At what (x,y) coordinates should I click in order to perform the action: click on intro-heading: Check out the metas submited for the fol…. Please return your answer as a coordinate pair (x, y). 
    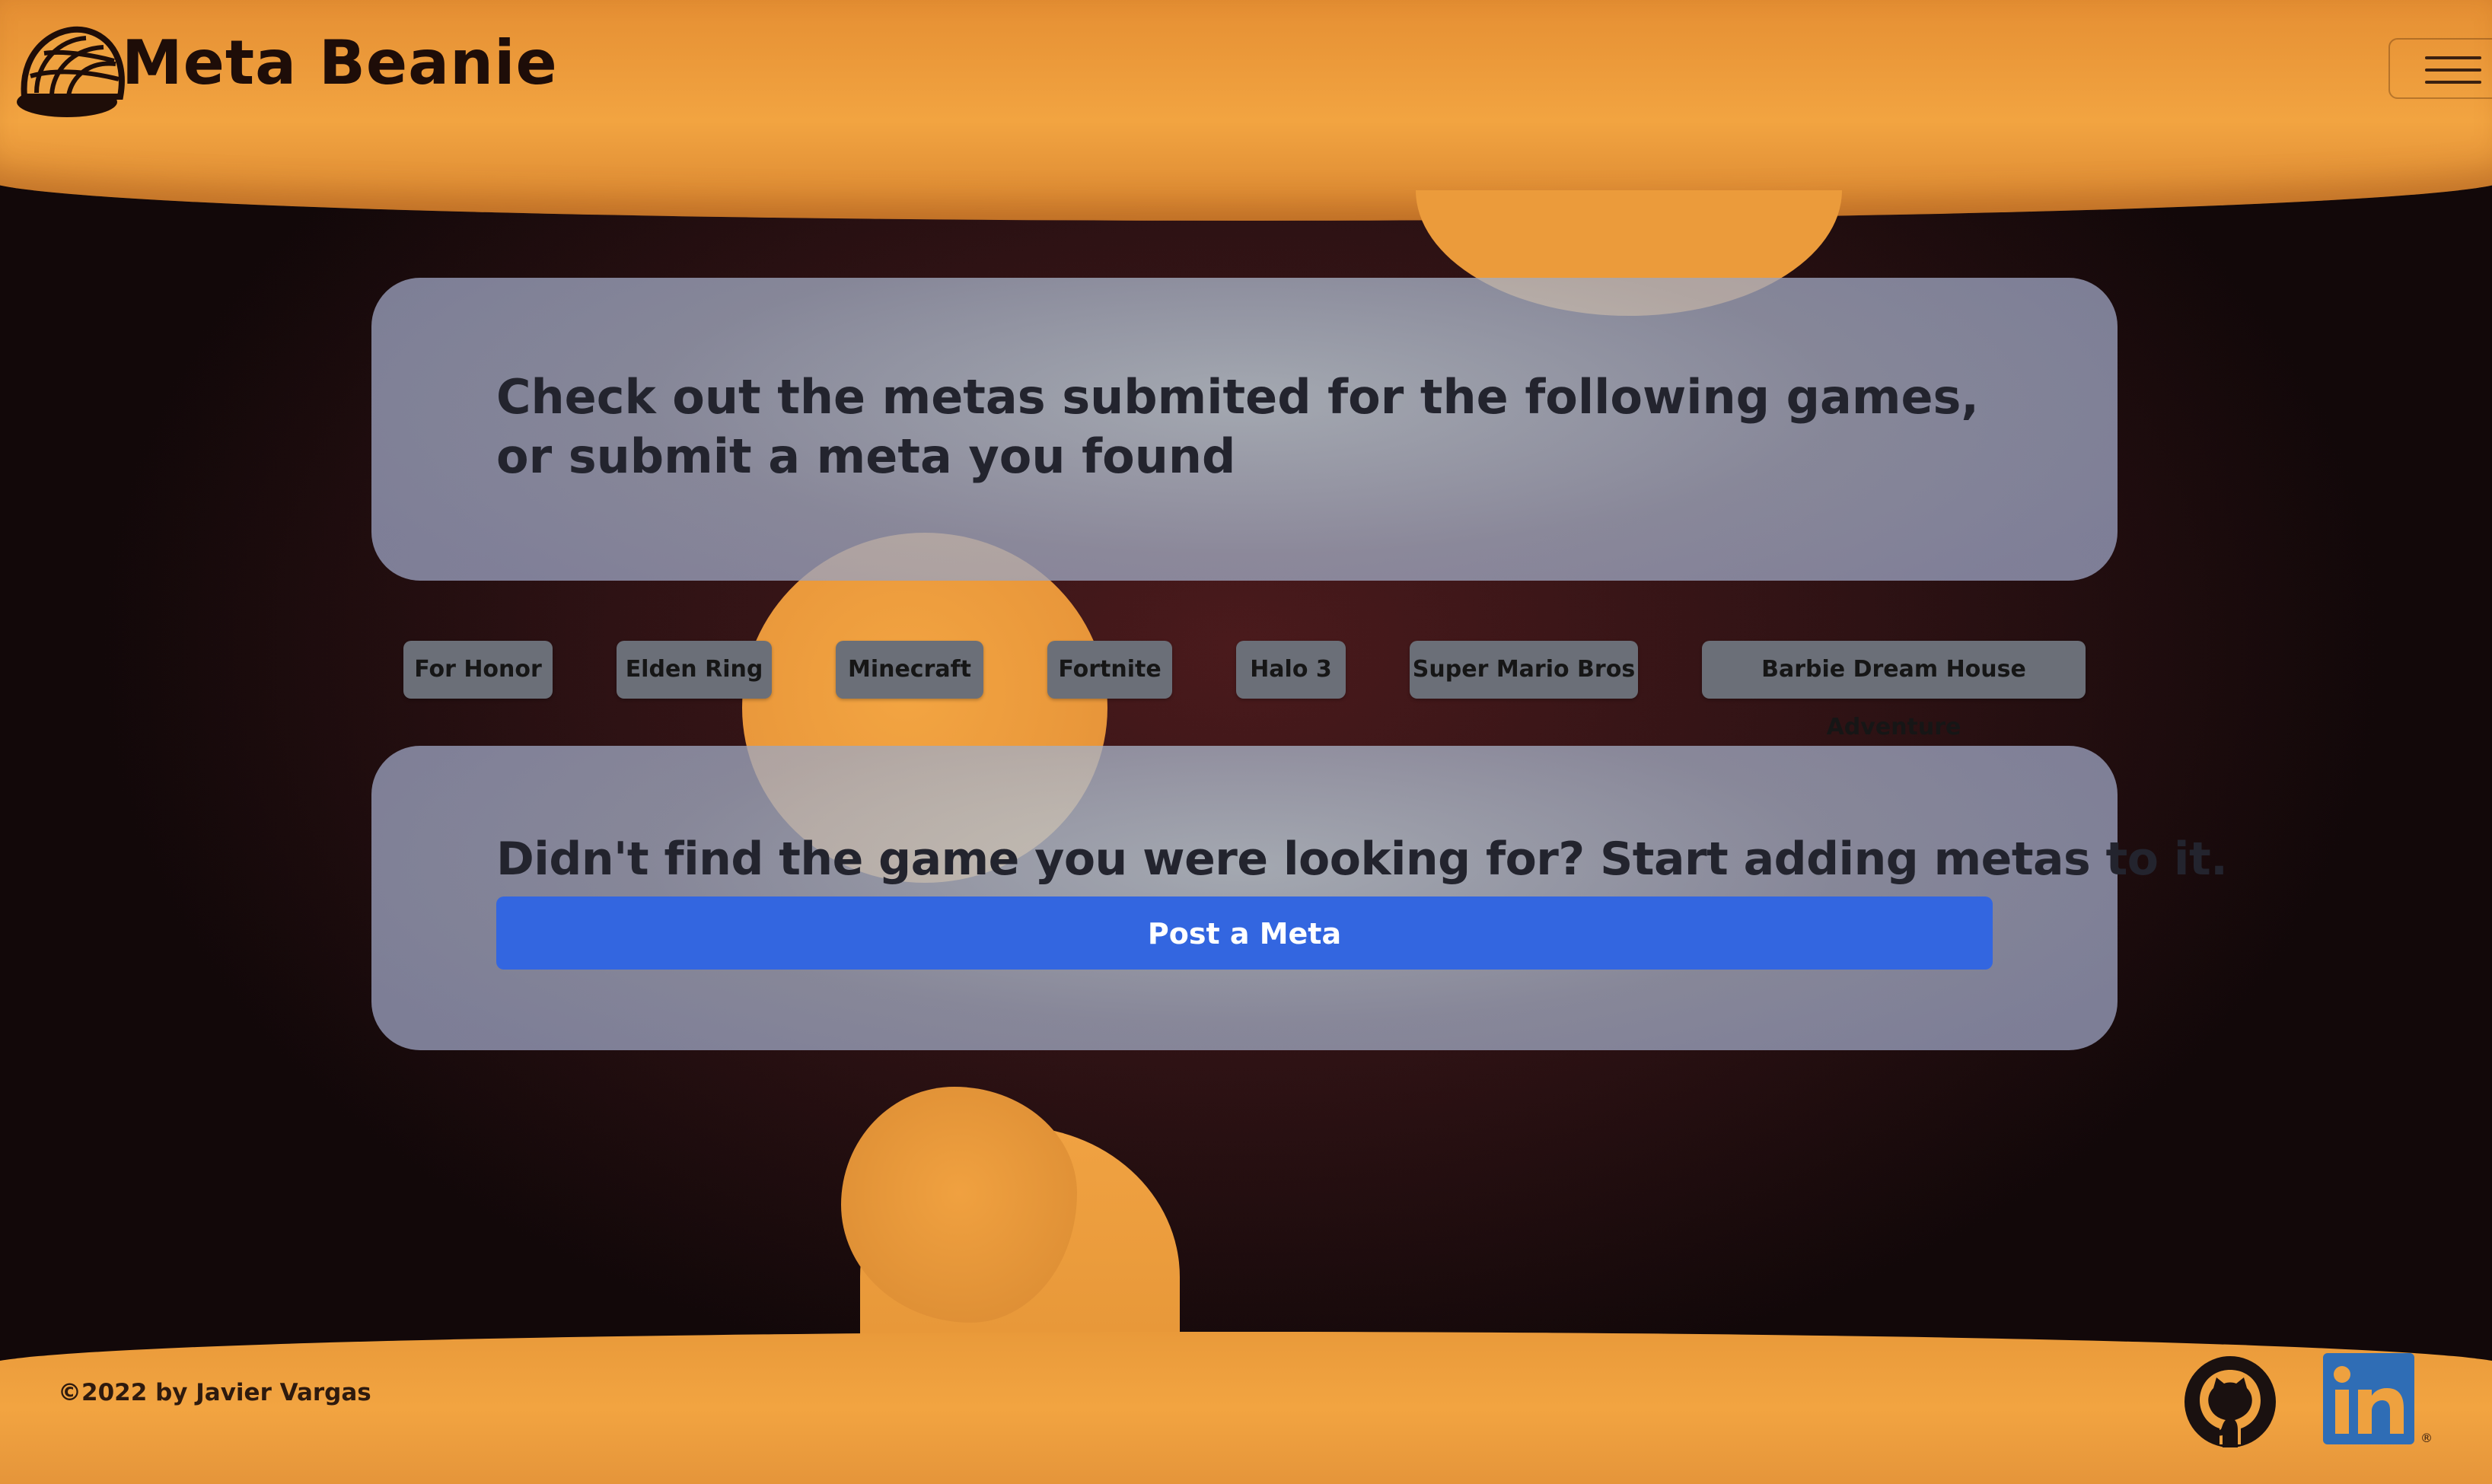
    Looking at the image, I should click on (1237, 427).